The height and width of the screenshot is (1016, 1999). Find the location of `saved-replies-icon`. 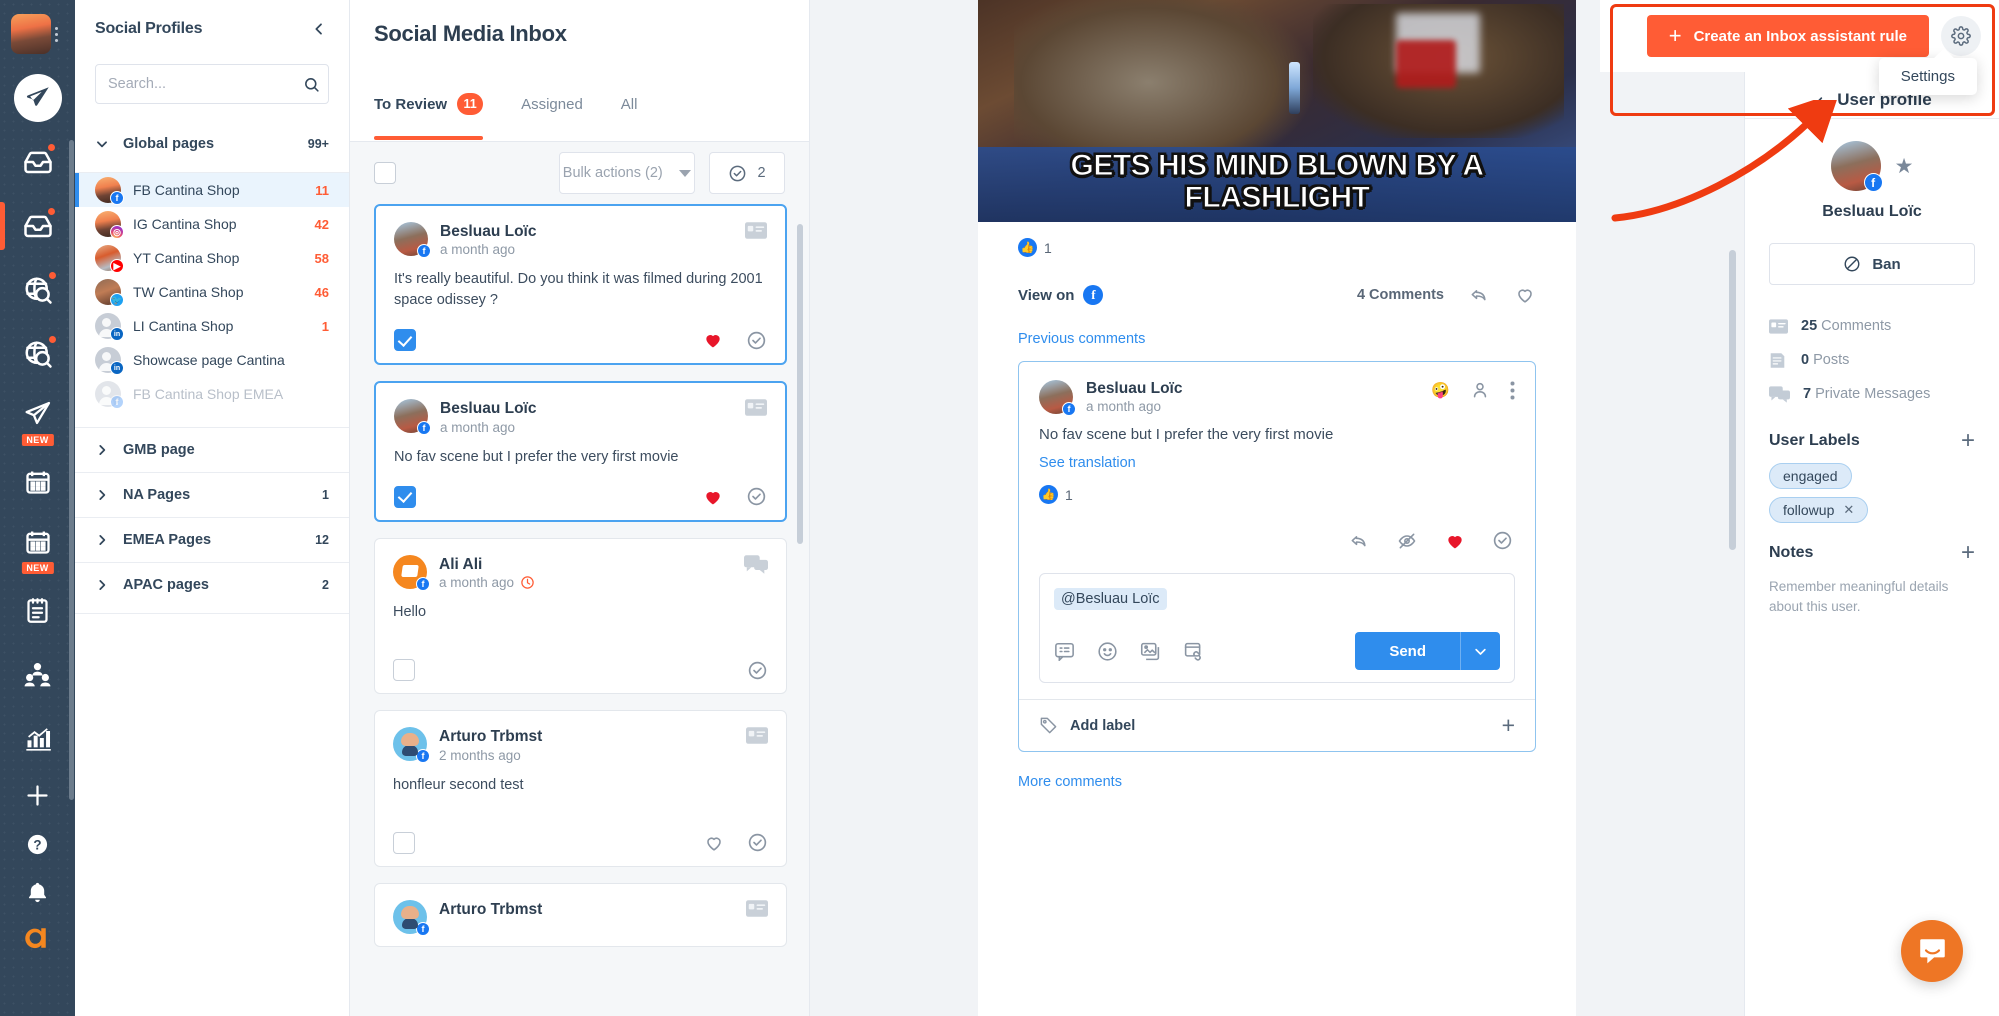

saved-replies-icon is located at coordinates (1064, 651).